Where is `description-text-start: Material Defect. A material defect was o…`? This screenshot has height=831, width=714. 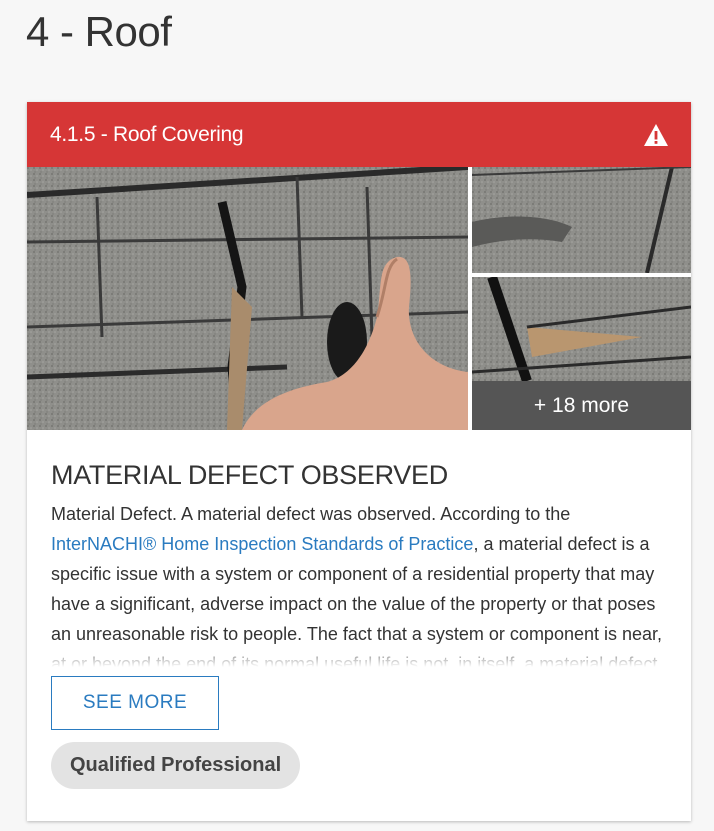
description-text-start: Material Defect. A material defect was o… is located at coordinates (311, 514).